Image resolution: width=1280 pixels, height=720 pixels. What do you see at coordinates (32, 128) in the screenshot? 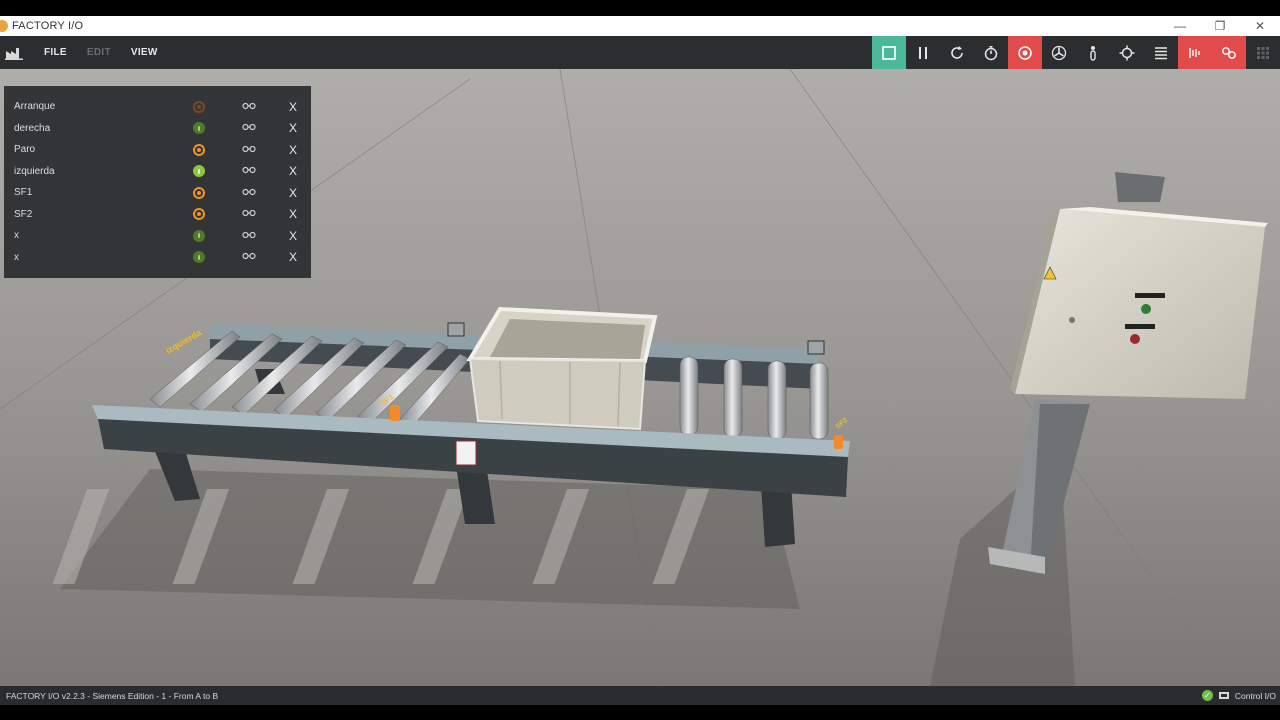
I see `tag-name: derecha` at bounding box center [32, 128].